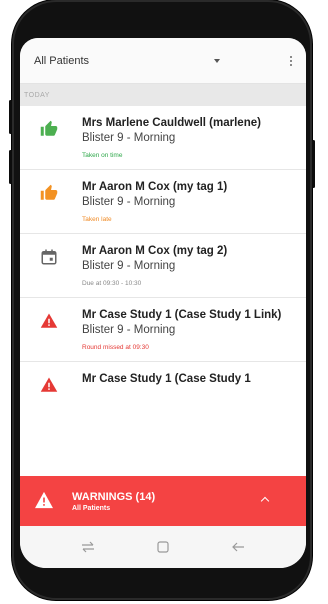 The height and width of the screenshot is (604, 328). What do you see at coordinates (97, 219) in the screenshot?
I see `status-text: Taken late` at bounding box center [97, 219].